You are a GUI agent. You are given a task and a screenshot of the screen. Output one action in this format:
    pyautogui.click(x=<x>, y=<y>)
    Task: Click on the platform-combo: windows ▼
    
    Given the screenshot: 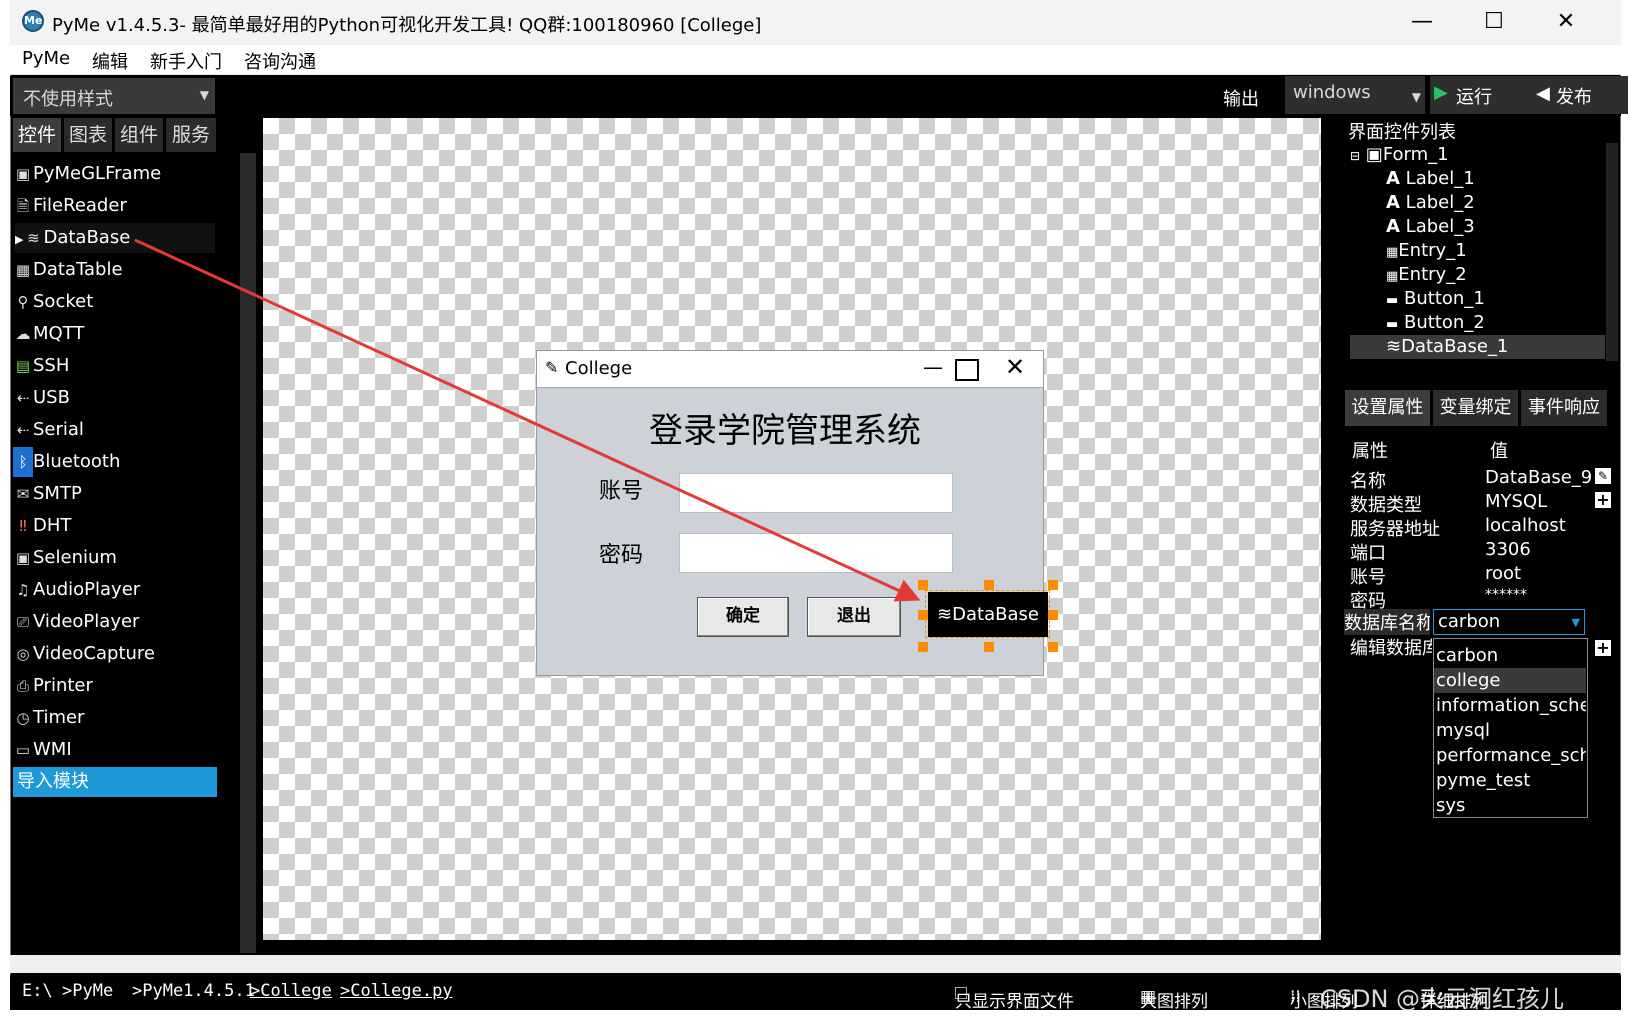 What is the action you would take?
    pyautogui.click(x=1355, y=95)
    